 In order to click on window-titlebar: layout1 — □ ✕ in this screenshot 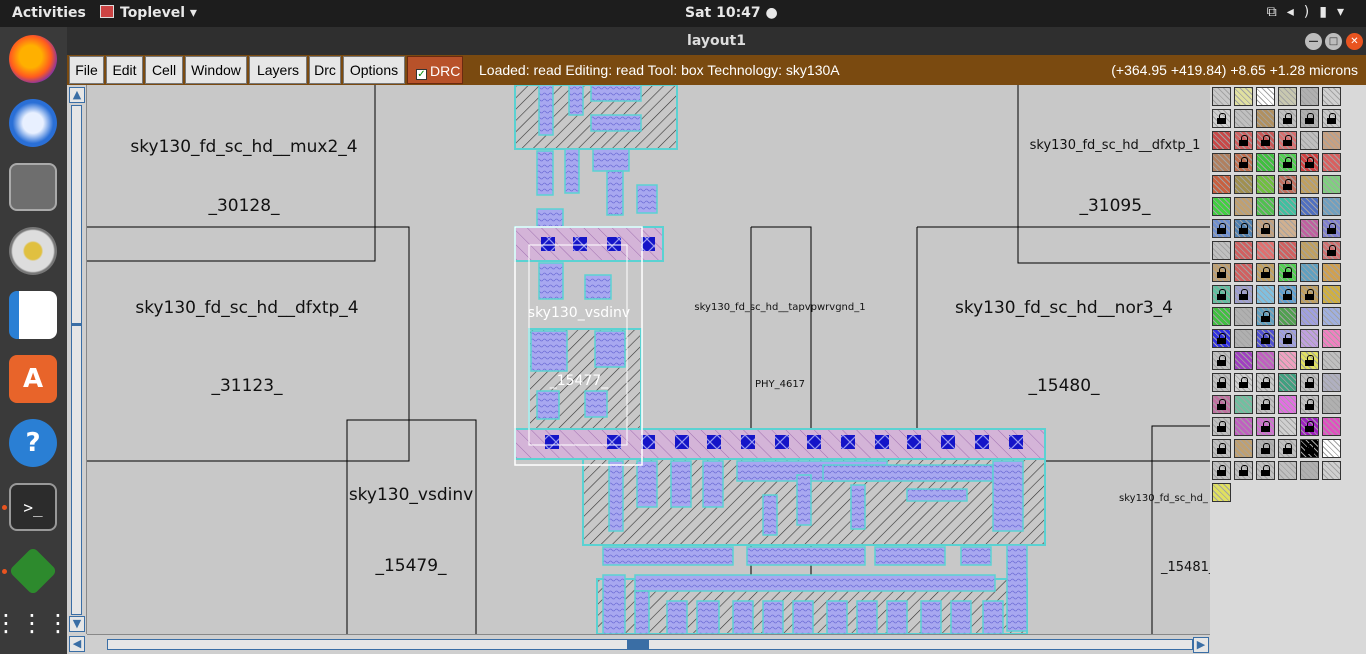, I will do `click(716, 41)`.